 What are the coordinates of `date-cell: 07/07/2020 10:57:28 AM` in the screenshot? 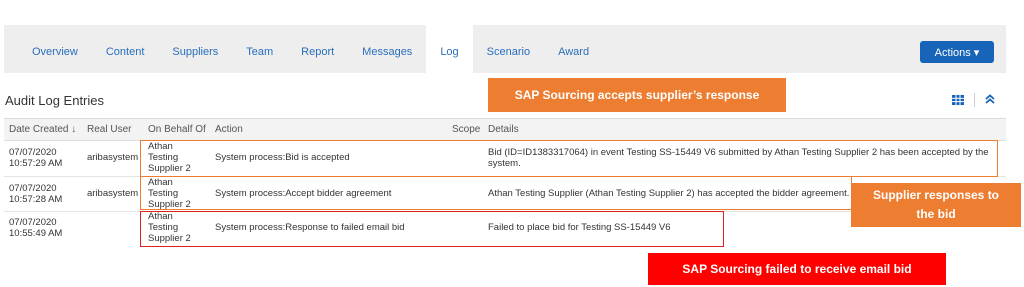 It's located at (35, 194).